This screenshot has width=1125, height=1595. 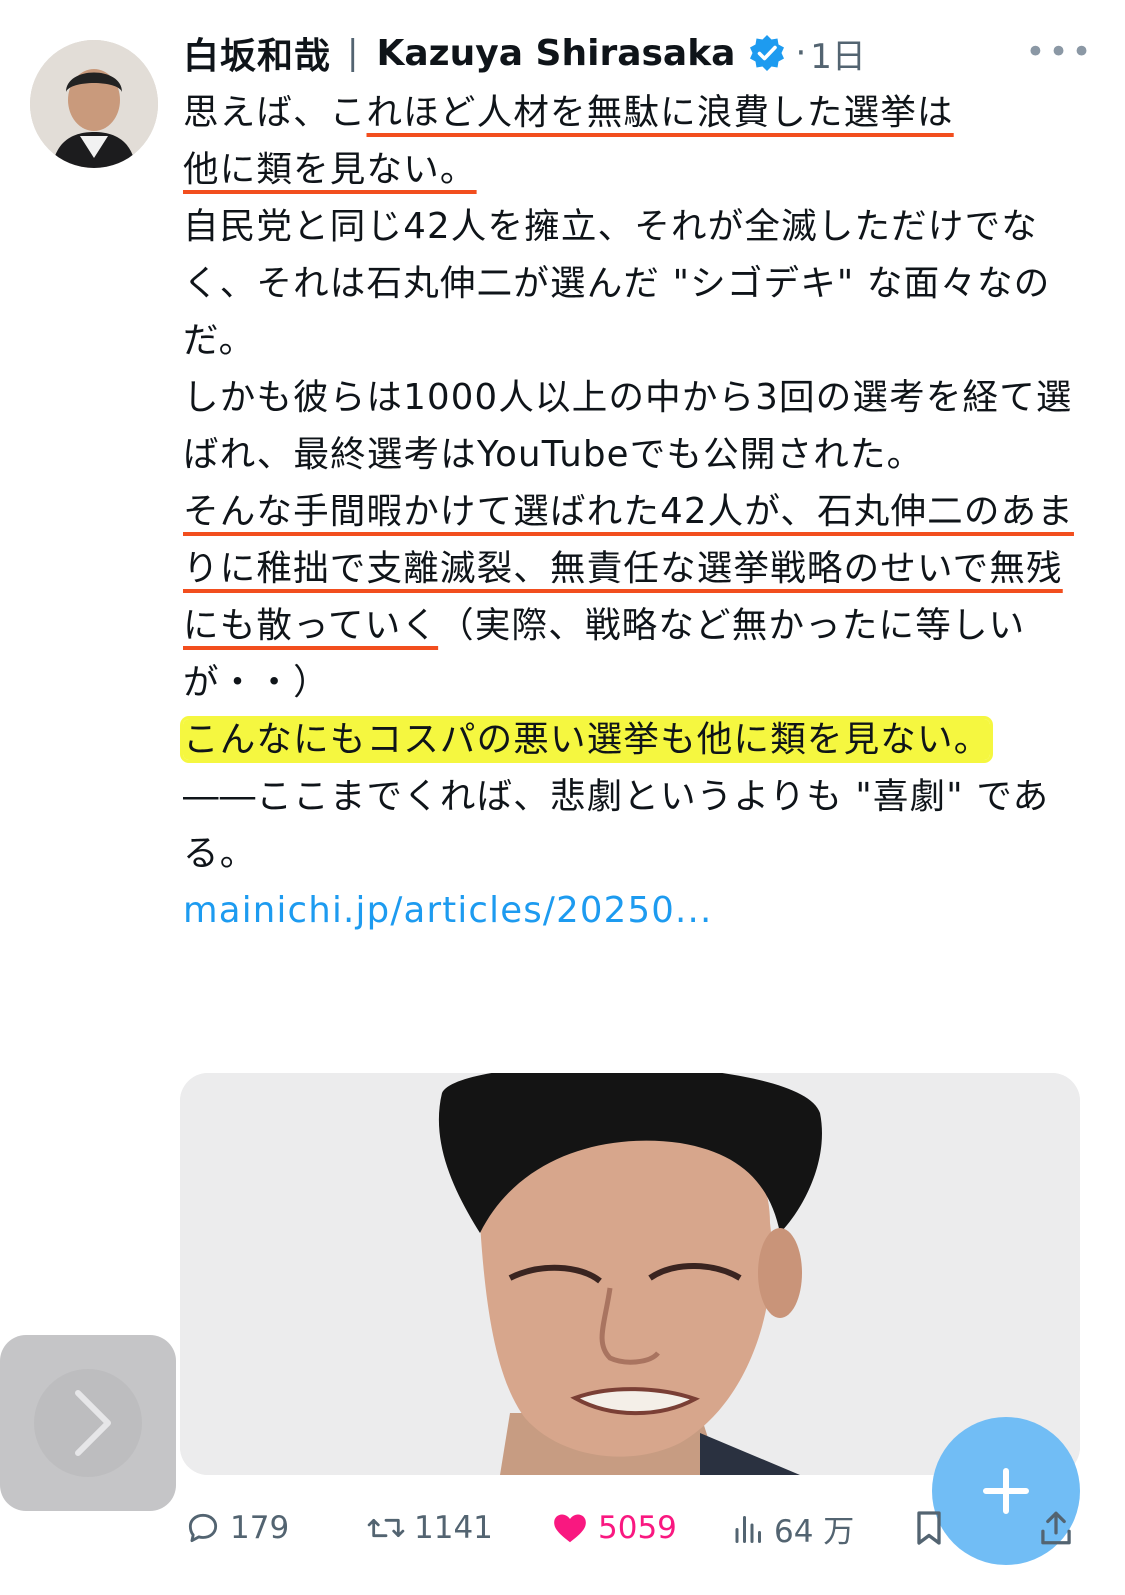 I want to click on tweet-header: 白坂和哉 | Kazuya Shirasaka · 1日, so click(x=638, y=53).